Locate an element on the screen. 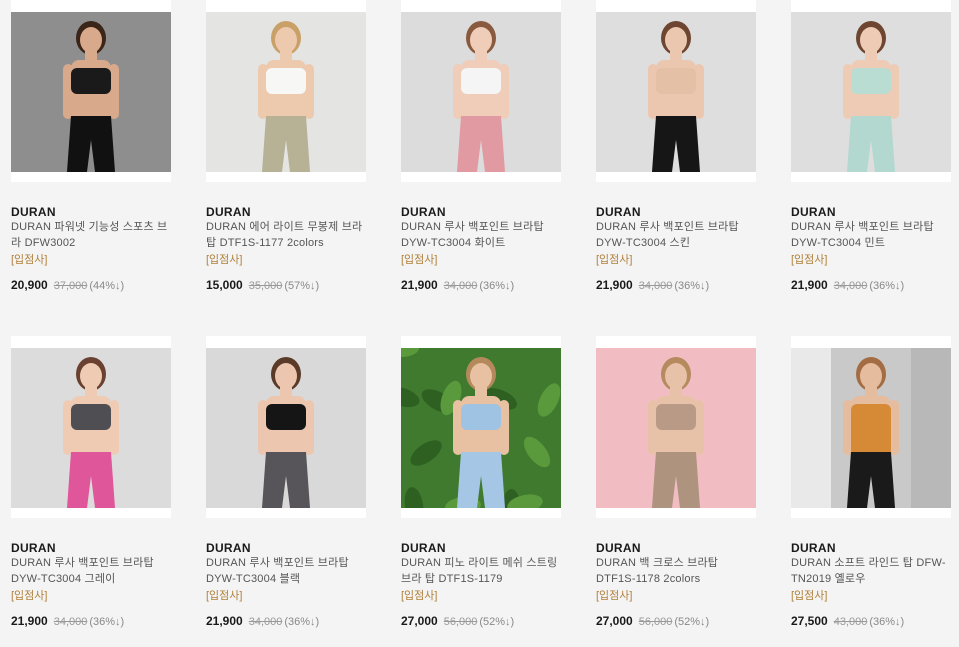 The image size is (959, 647). sale-price: 27,500 is located at coordinates (809, 621).